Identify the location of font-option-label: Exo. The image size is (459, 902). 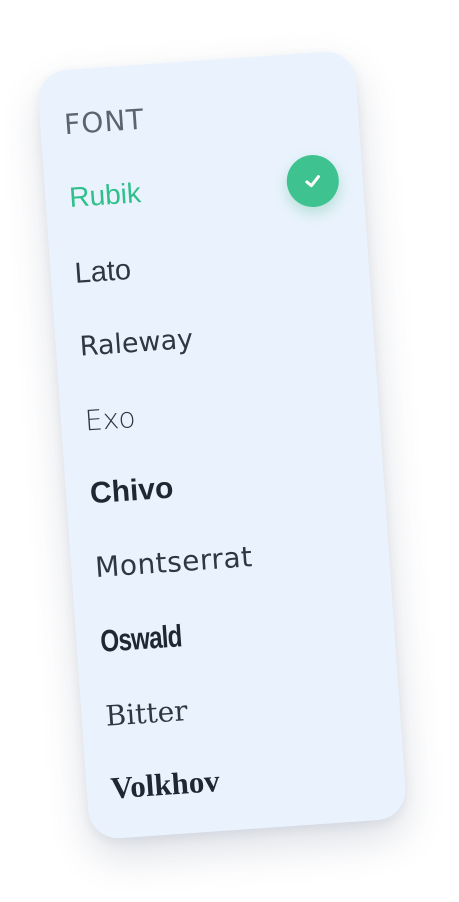
(110, 418).